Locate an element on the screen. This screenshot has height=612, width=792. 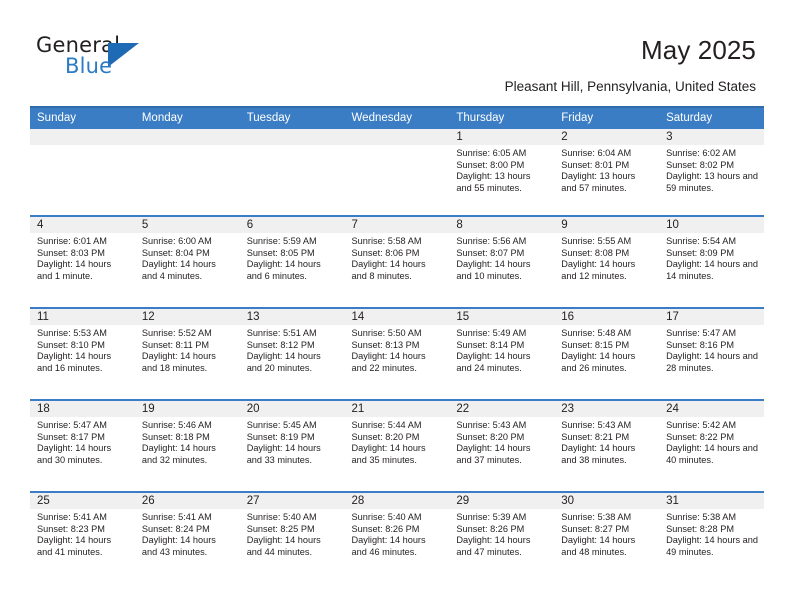
daylight-text: Daylight: 14 hours and 30 minutes. is located at coordinates (74, 454).